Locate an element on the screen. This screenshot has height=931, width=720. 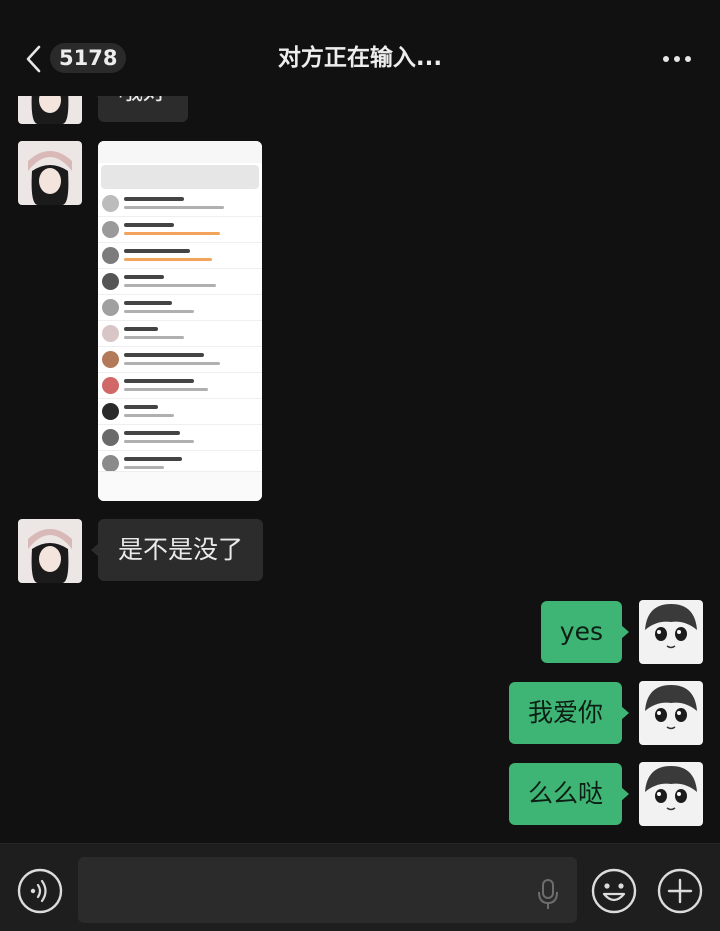
screenshot-tab-bar is located at coordinates (180, 486).